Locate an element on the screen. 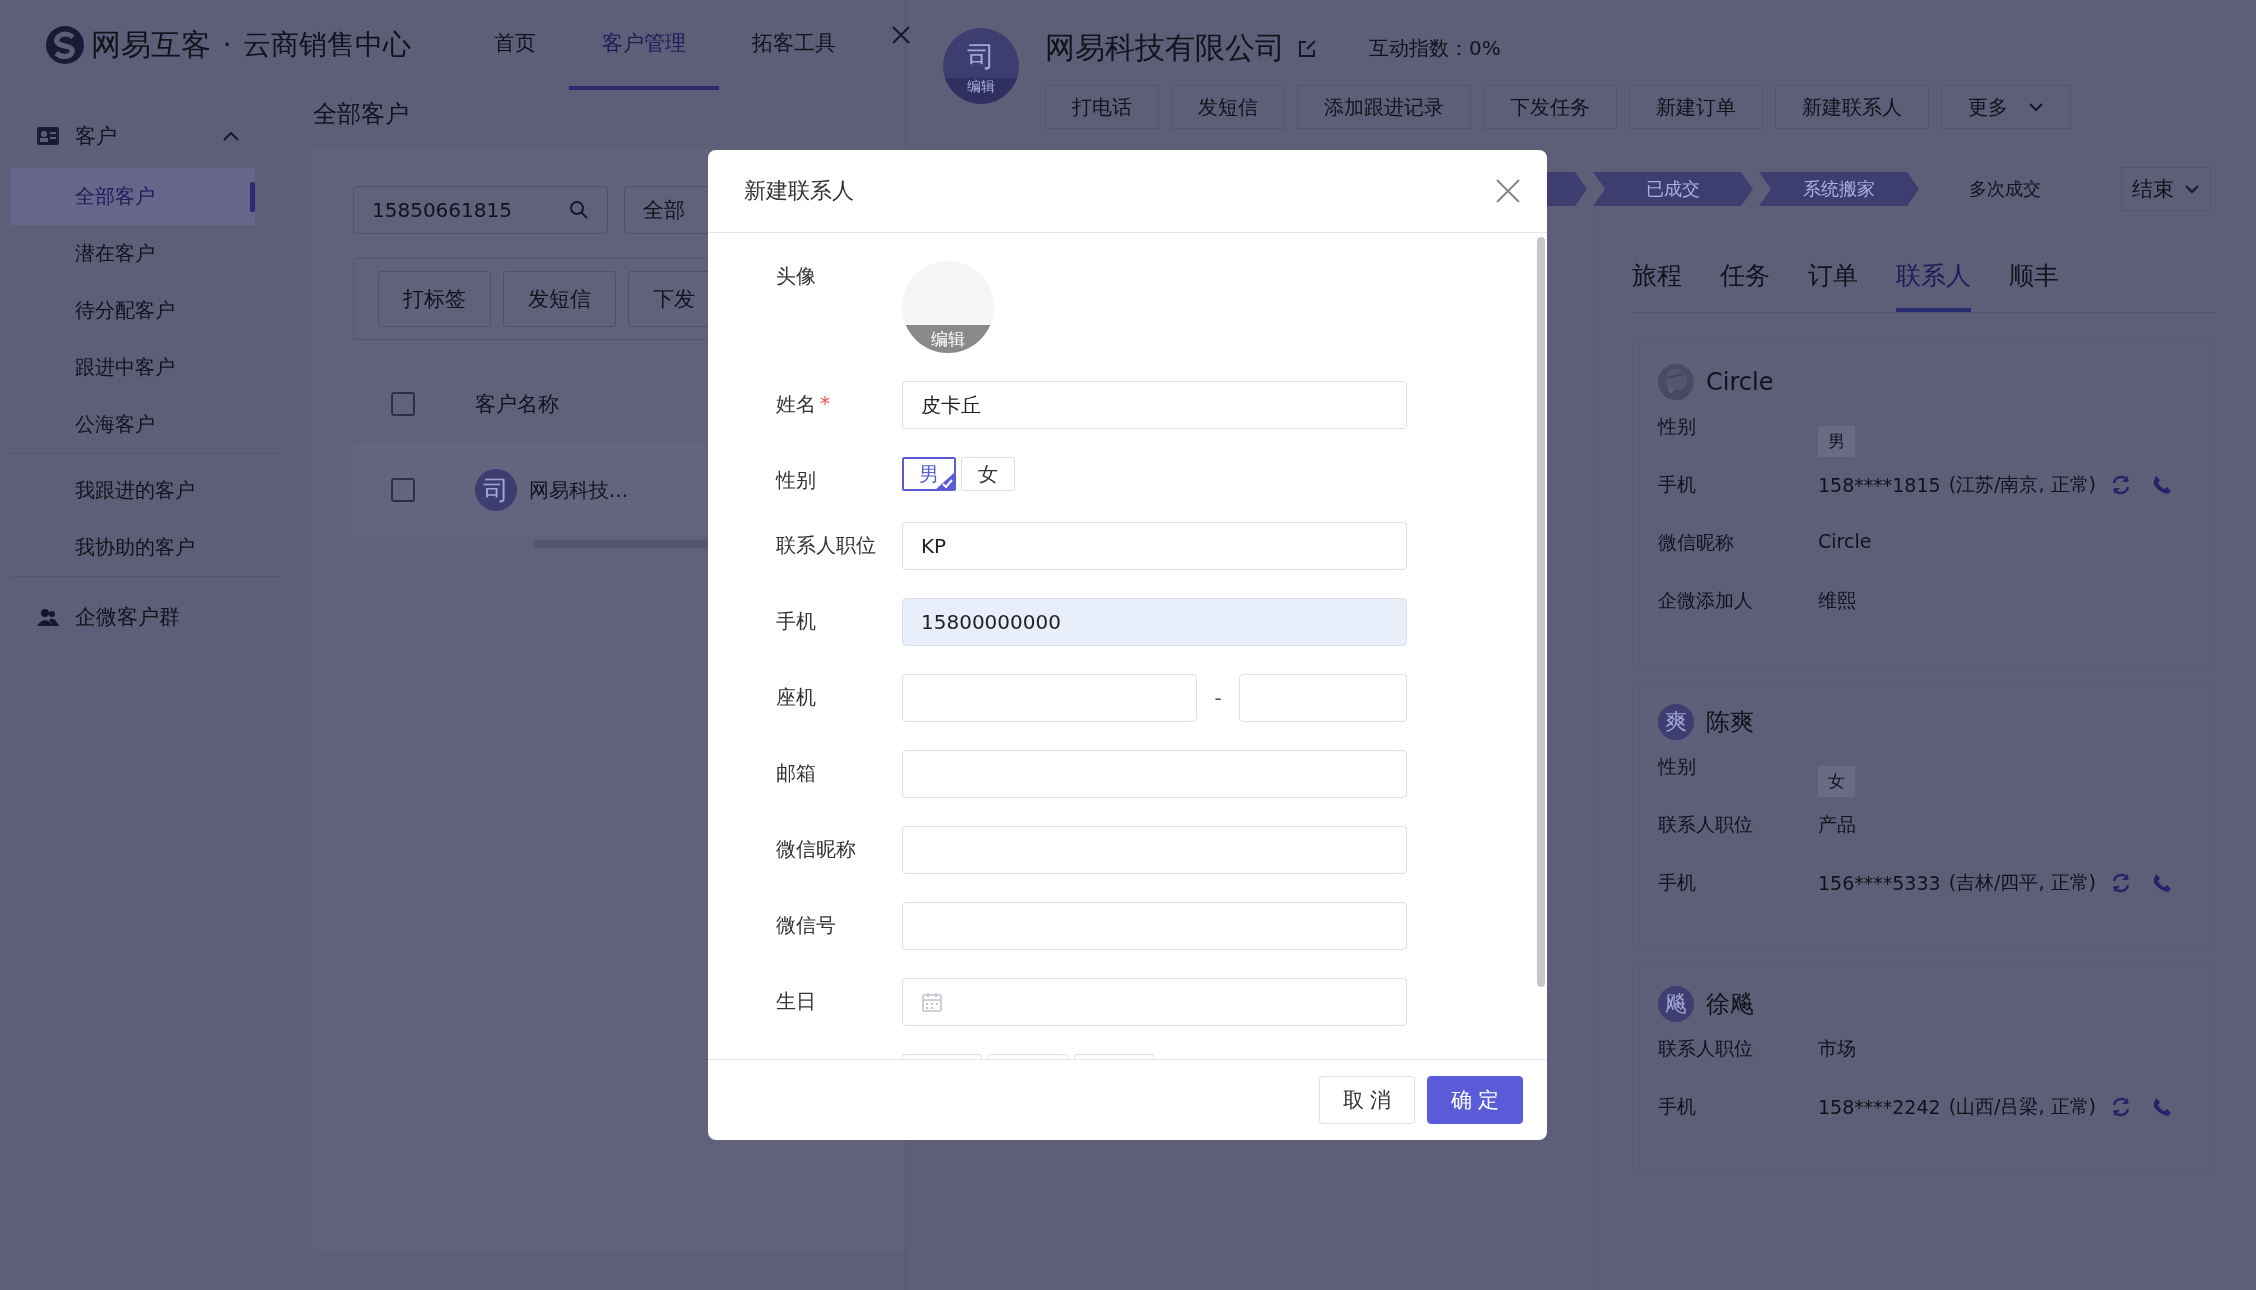 The image size is (2256, 1290). phone-location: (吉林/四平, 正常) is located at coordinates (2022, 882).